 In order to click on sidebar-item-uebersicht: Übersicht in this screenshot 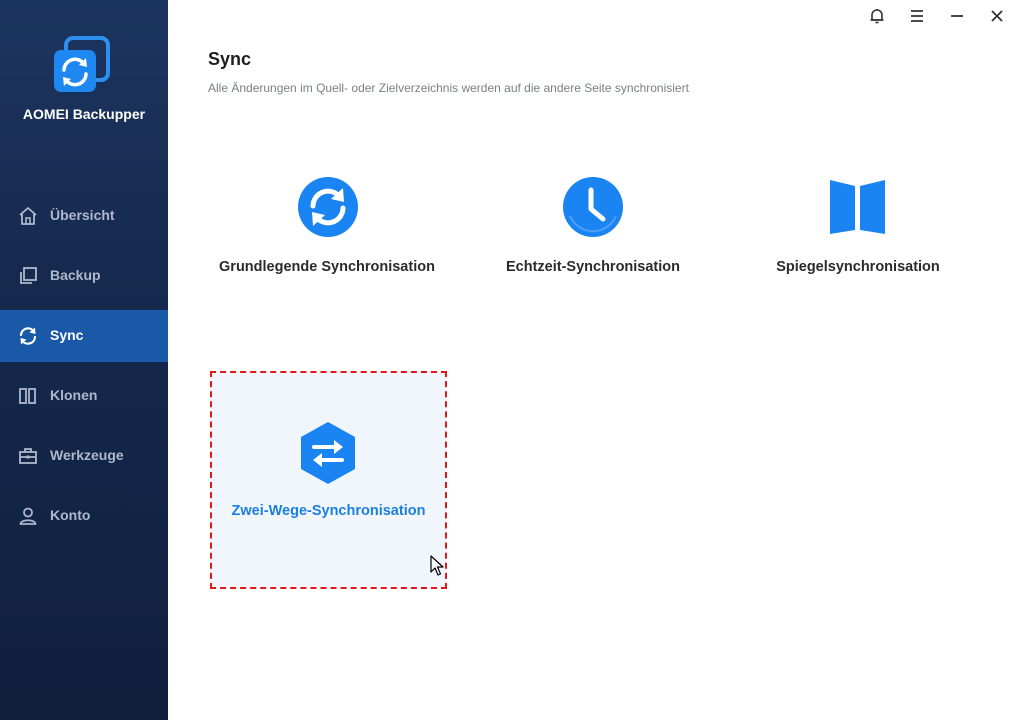, I will do `click(84, 216)`.